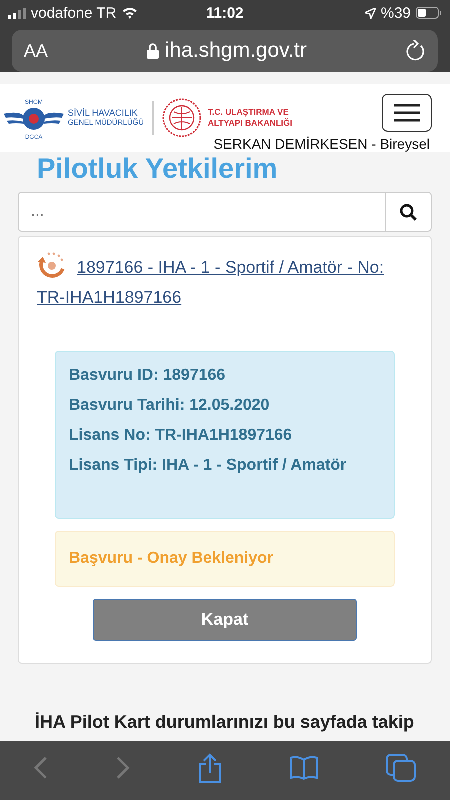  I want to click on menu-icon, so click(407, 113).